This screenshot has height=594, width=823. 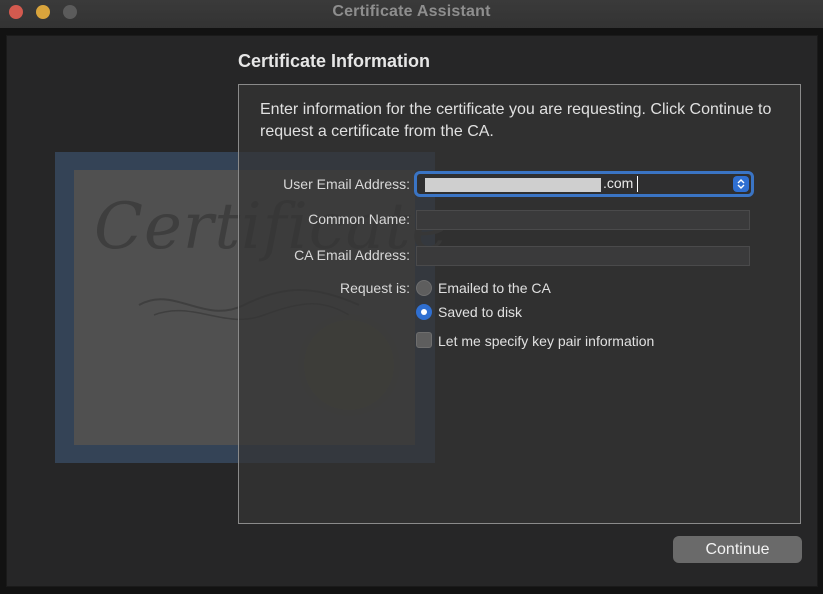 I want to click on option-saved-label: Saved to disk, so click(x=480, y=312).